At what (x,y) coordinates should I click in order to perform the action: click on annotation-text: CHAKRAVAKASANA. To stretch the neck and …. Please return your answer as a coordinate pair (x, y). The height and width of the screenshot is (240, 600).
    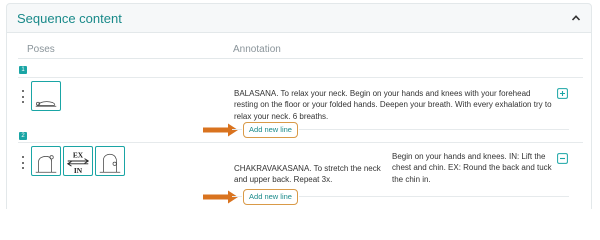
    Looking at the image, I should click on (312, 174).